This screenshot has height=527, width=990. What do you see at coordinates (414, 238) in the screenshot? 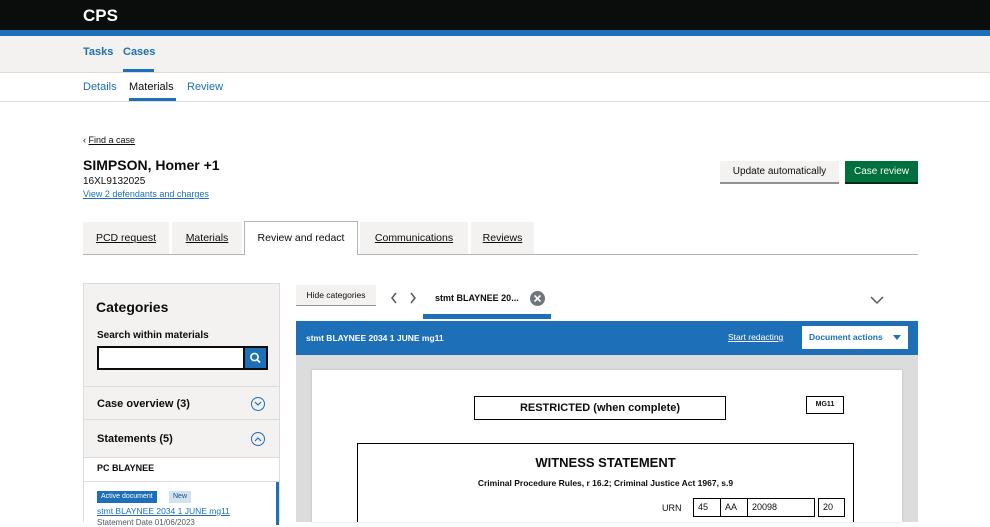
I see `tab-communications: Communications` at bounding box center [414, 238].